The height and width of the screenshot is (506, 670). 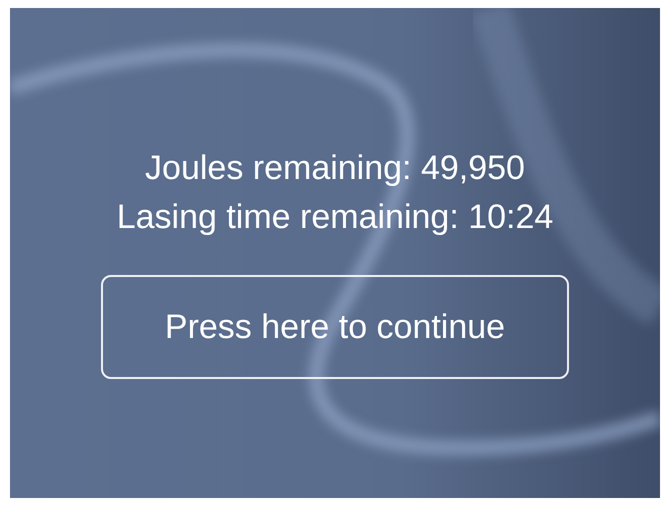 What do you see at coordinates (335, 217) in the screenshot?
I see `status-text: Lasing time remaining: 10:24` at bounding box center [335, 217].